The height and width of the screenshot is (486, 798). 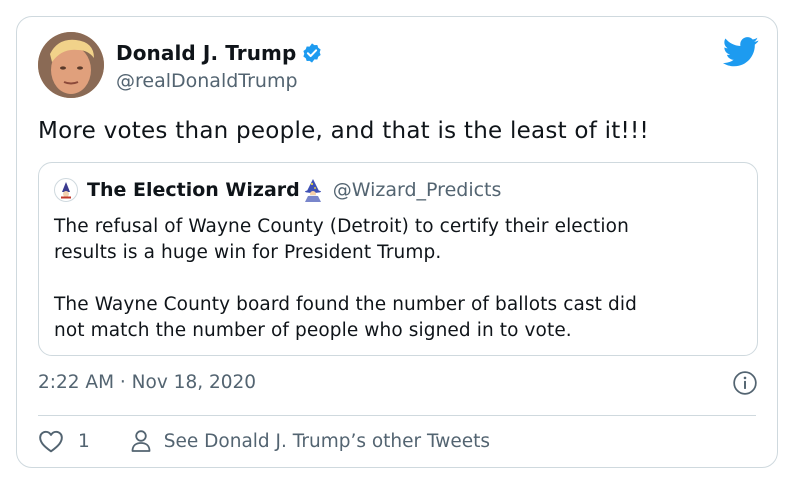 I want to click on author-avatar, so click(x=71, y=65).